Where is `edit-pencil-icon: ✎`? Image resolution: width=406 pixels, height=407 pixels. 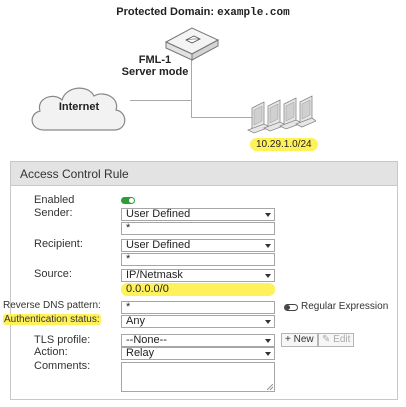
edit-pencil-icon: ✎ is located at coordinates (328, 339).